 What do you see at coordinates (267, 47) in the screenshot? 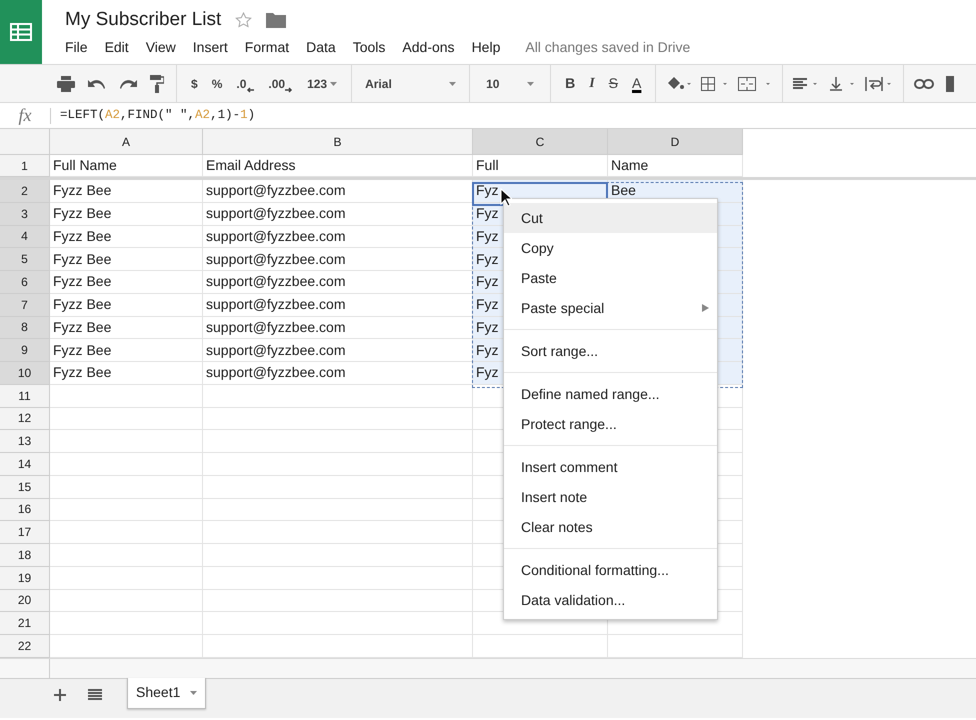
I see `menu-item: Format` at bounding box center [267, 47].